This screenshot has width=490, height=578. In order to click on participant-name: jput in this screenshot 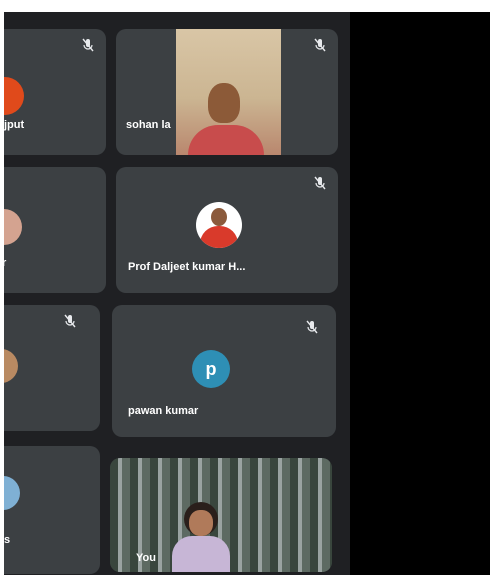, I will do `click(14, 125)`.